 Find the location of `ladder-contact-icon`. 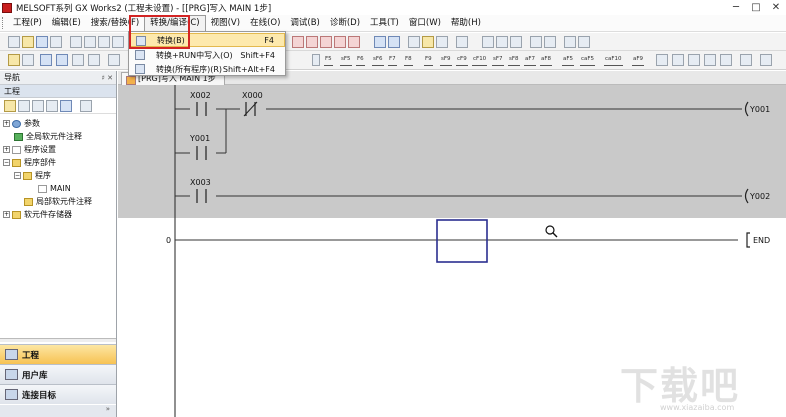

ladder-contact-icon is located at coordinates (488, 42).